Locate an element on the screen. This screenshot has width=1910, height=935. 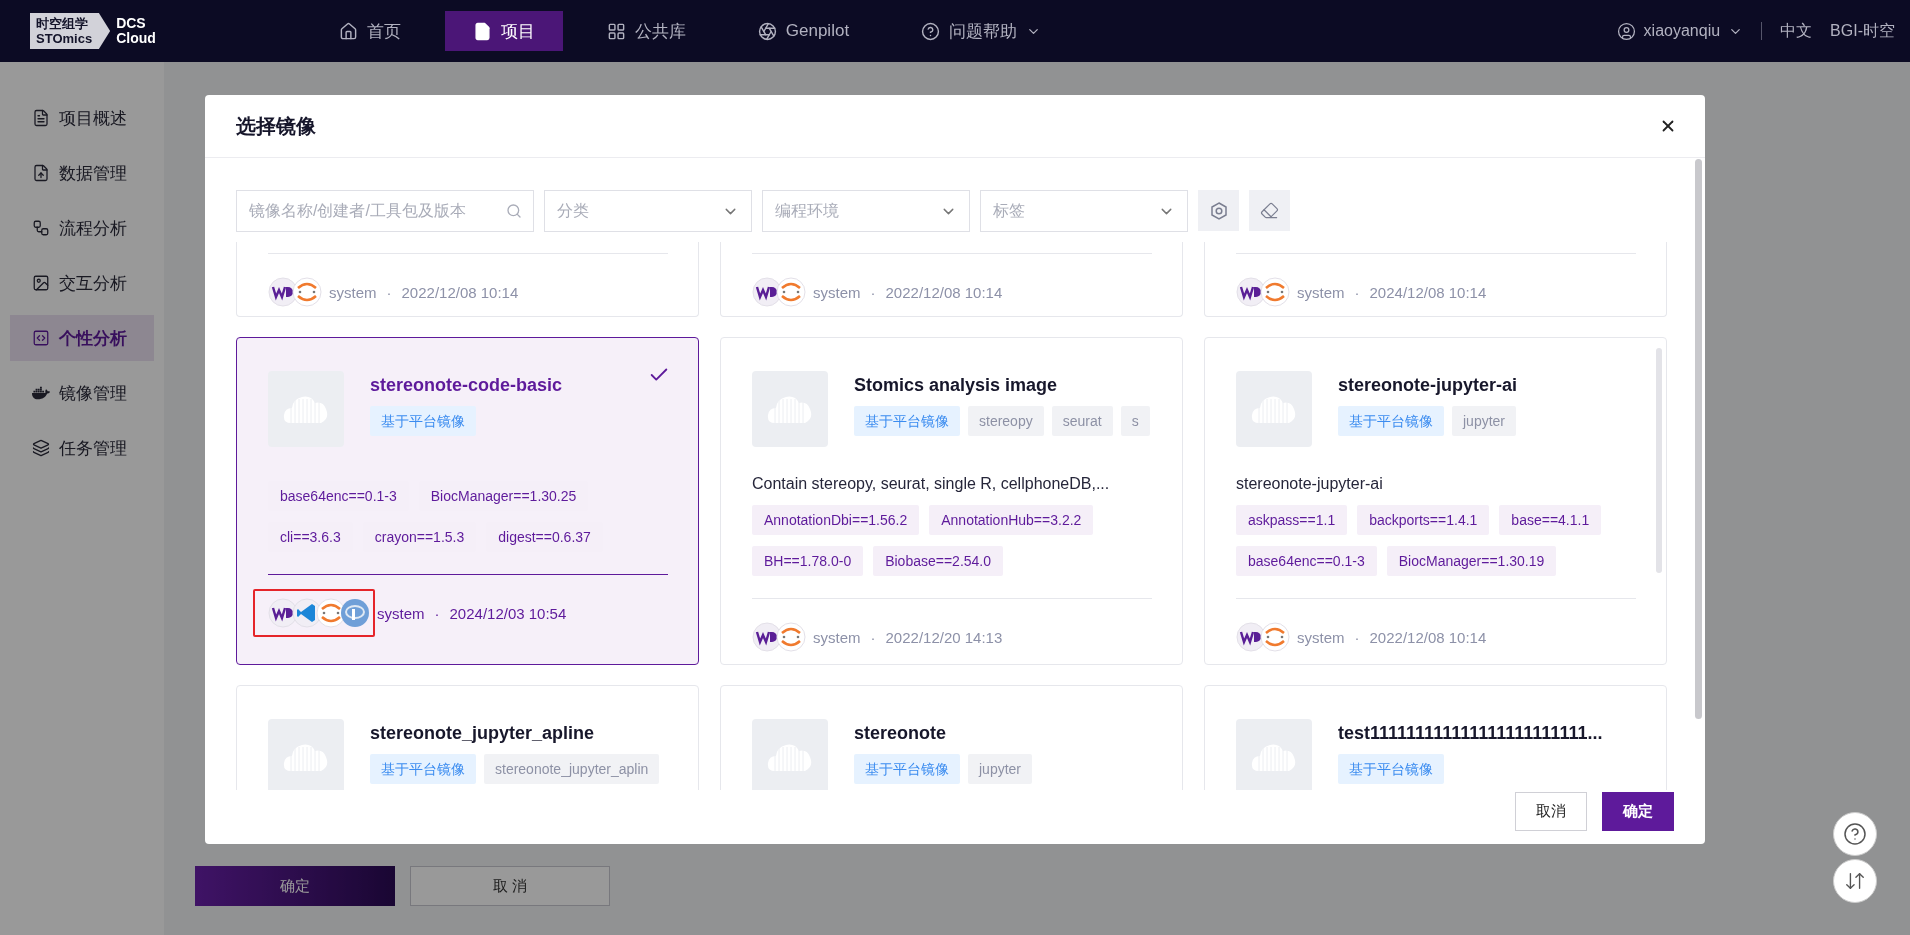
language-label: 中文 is located at coordinates (1796, 31).